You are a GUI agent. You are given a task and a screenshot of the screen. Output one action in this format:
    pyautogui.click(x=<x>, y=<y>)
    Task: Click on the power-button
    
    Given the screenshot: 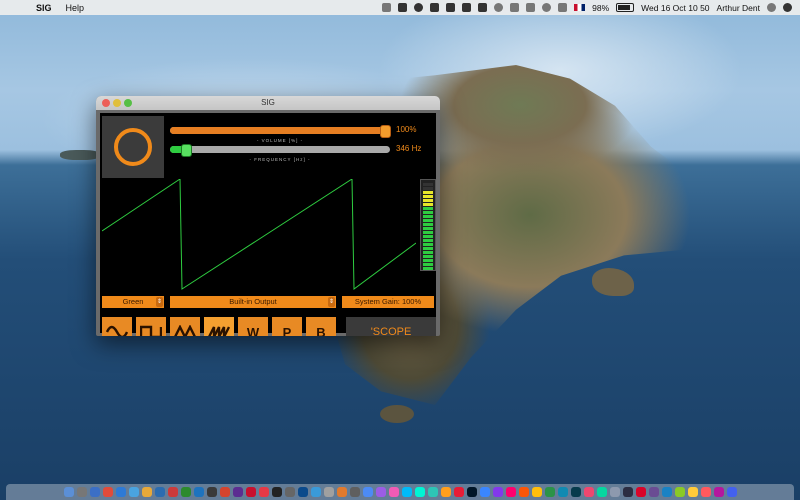 What is the action you would take?
    pyautogui.click(x=133, y=147)
    